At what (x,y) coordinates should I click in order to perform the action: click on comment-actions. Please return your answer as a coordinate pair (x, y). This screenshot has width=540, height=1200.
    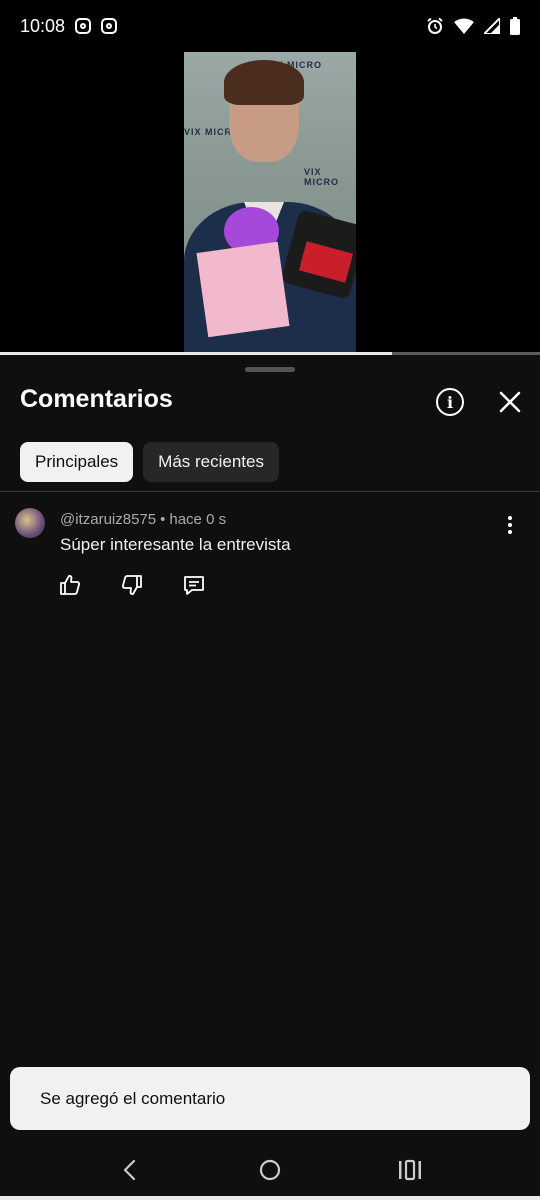
    Looking at the image, I should click on (132, 585).